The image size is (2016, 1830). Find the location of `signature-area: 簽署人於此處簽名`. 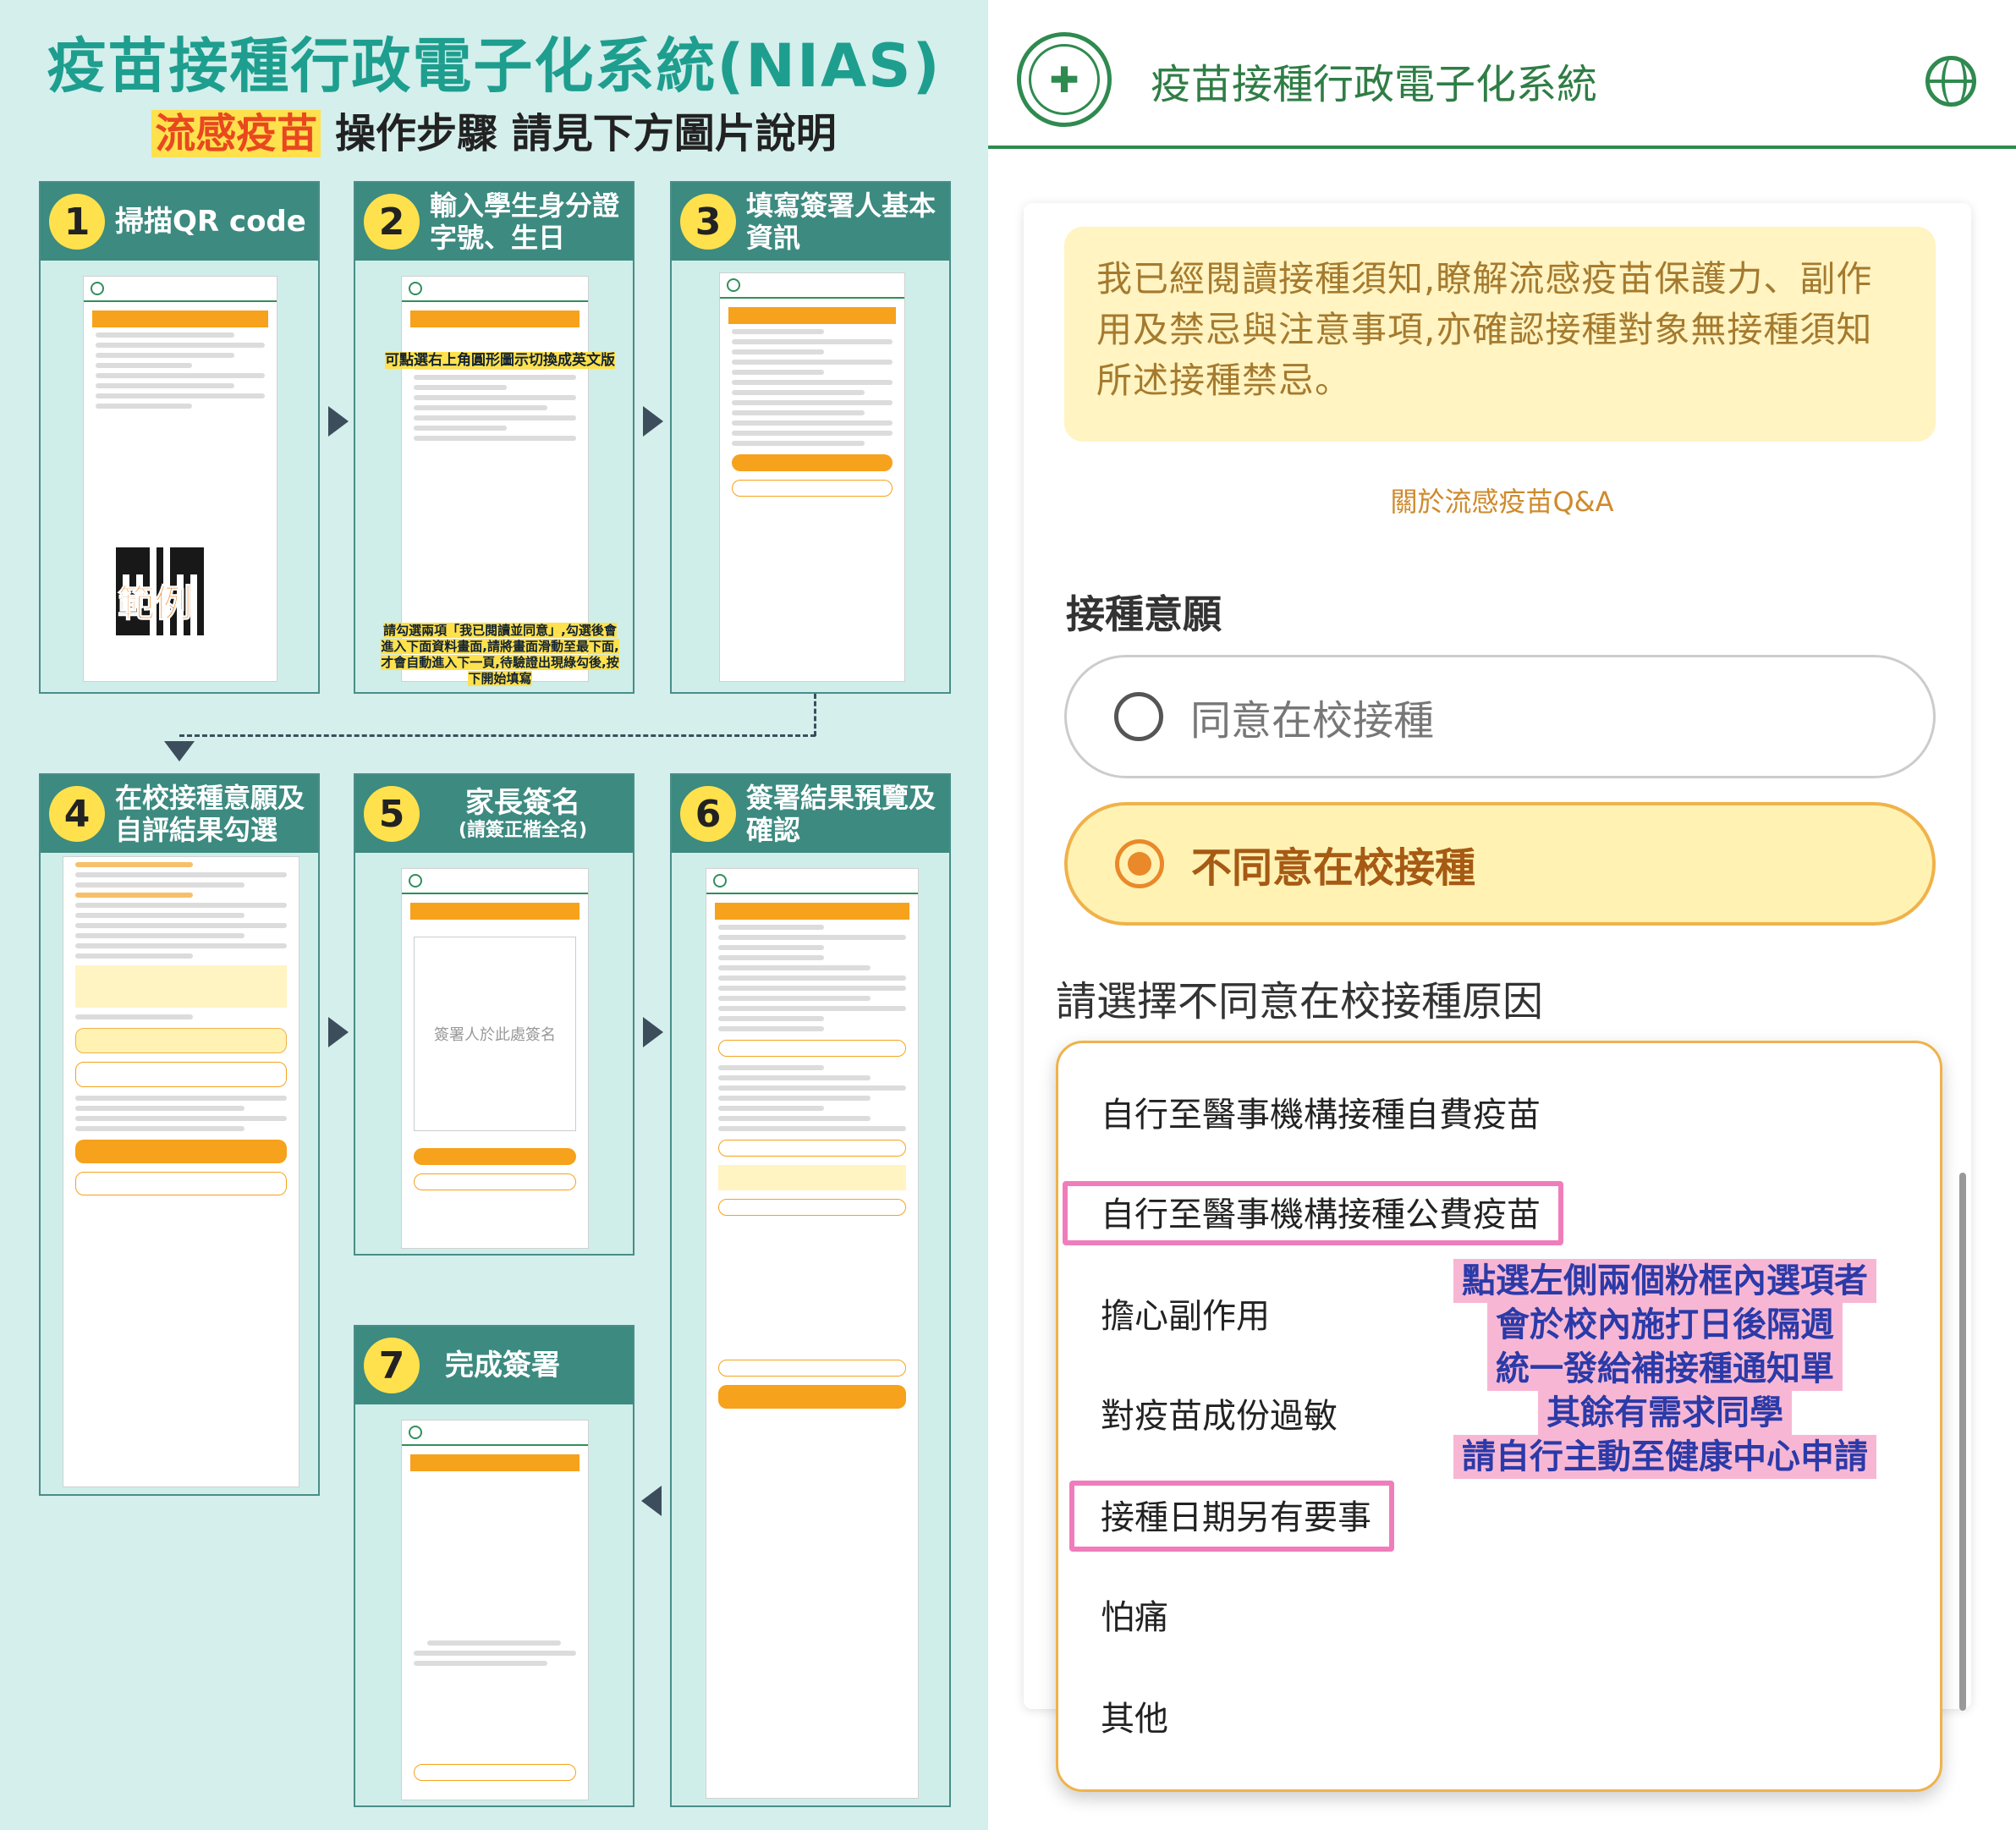

signature-area: 簽署人於此處簽名 is located at coordinates (495, 1034).